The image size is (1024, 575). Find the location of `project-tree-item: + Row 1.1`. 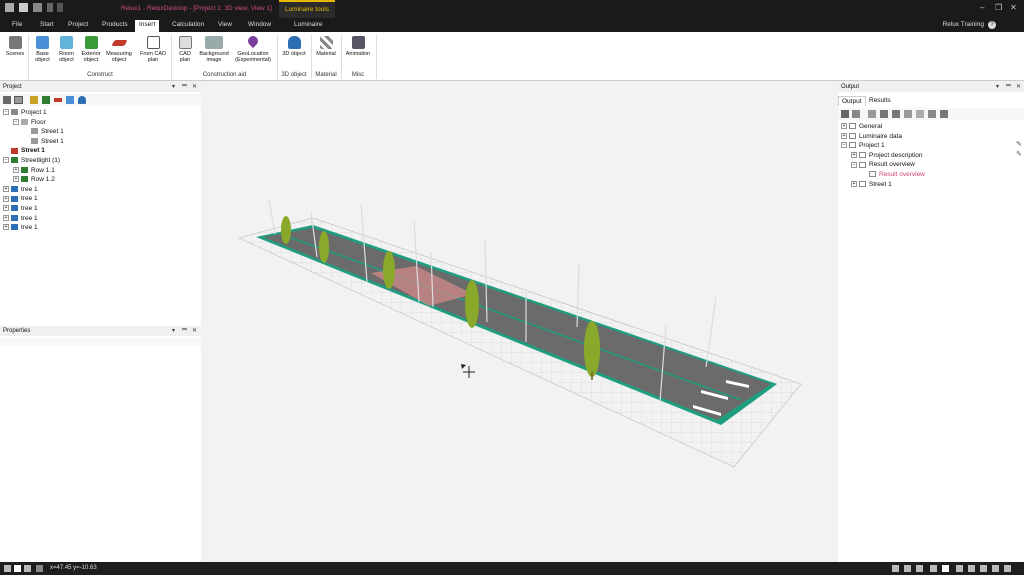

project-tree-item: + Row 1.1 is located at coordinates (34, 170).